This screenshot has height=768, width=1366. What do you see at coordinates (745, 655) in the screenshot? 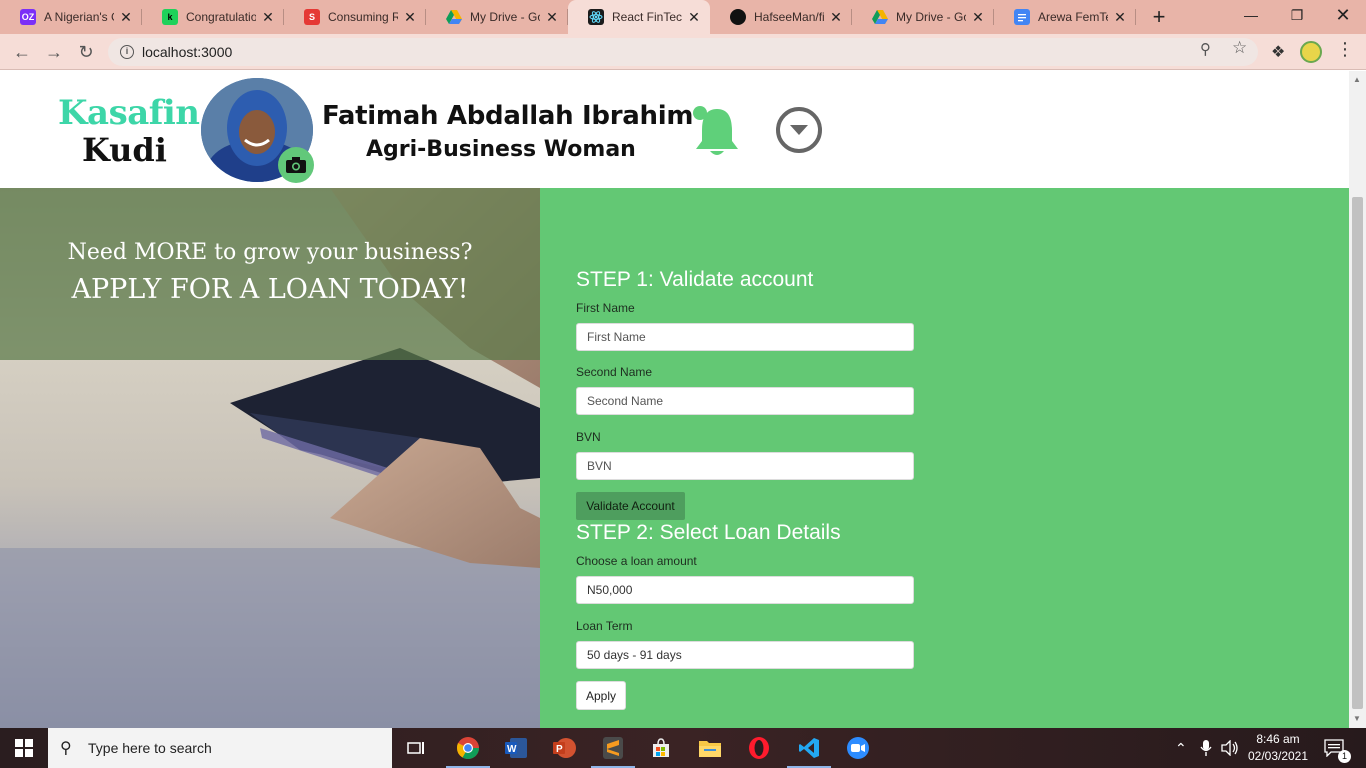
I see `loan-term-input` at bounding box center [745, 655].